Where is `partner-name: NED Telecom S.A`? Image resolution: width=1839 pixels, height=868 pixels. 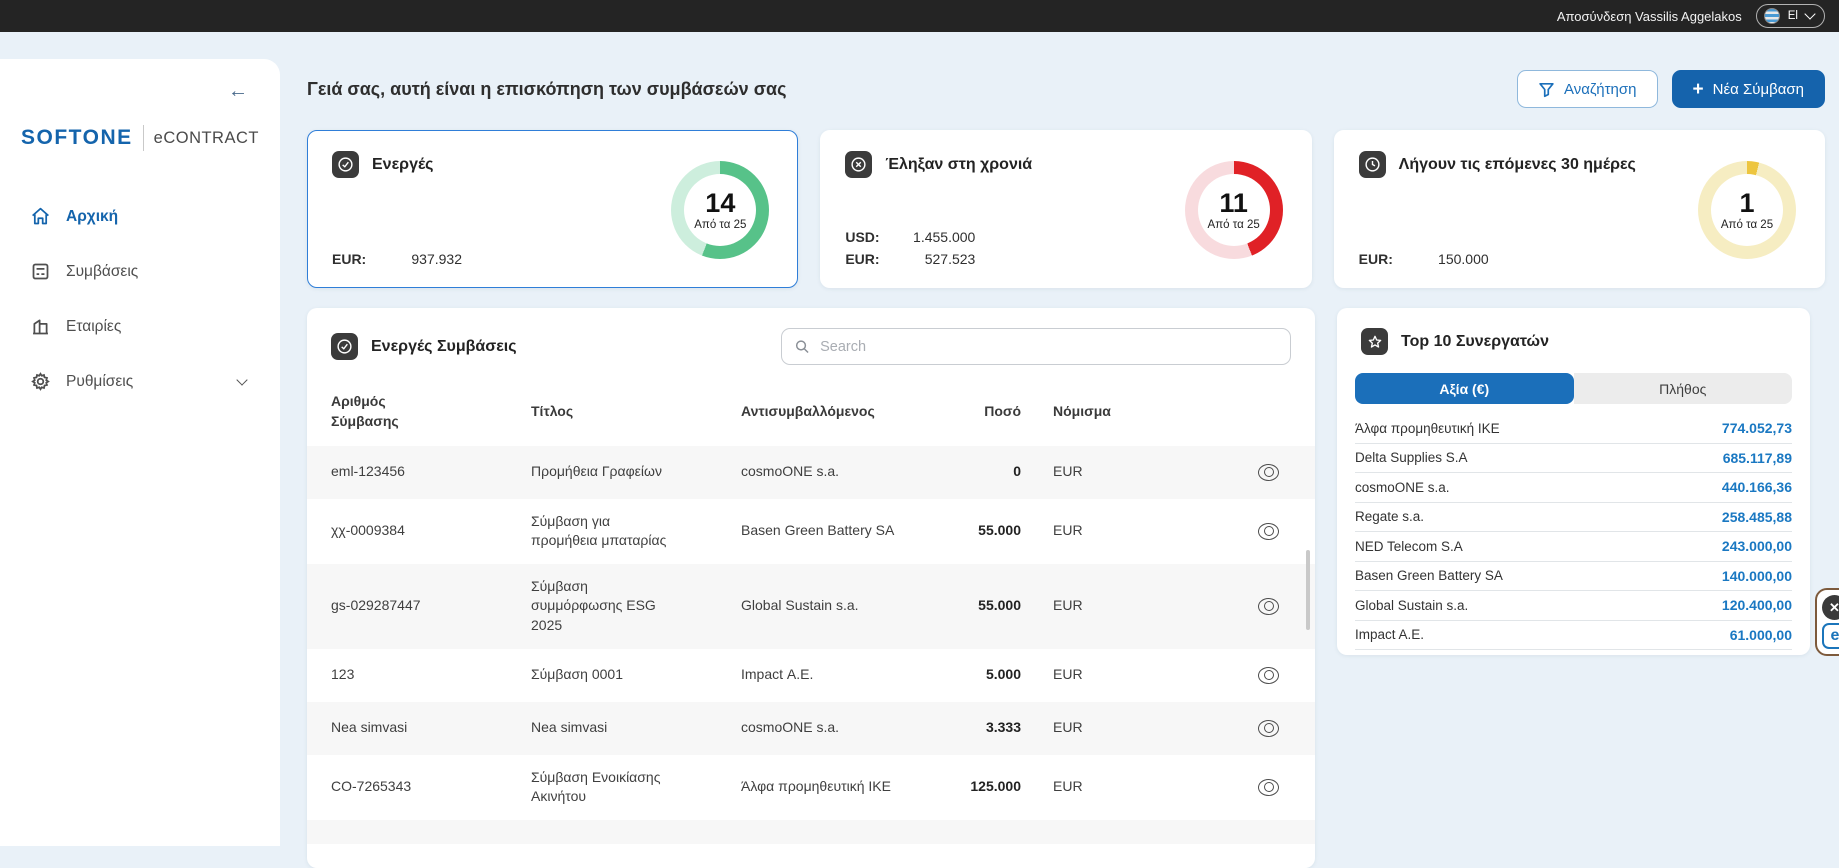
partner-name: NED Telecom S.A is located at coordinates (1409, 546).